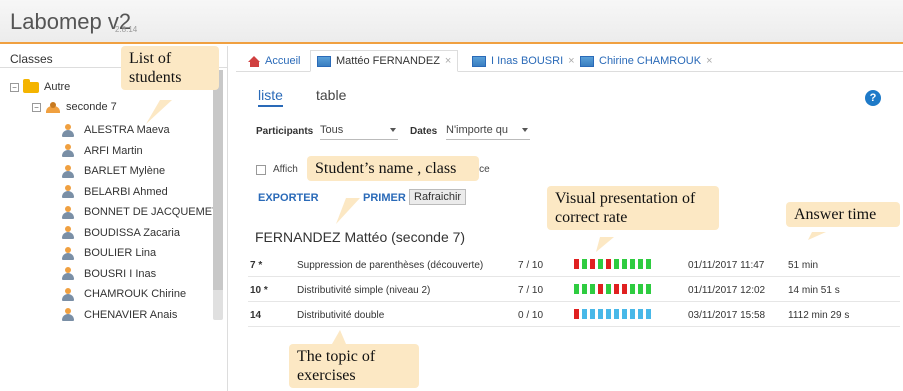 The height and width of the screenshot is (391, 903). Describe the element at coordinates (360, 237) in the screenshot. I see `student-heading: FERNANDEZ Mattéo (seconde 7)` at that location.